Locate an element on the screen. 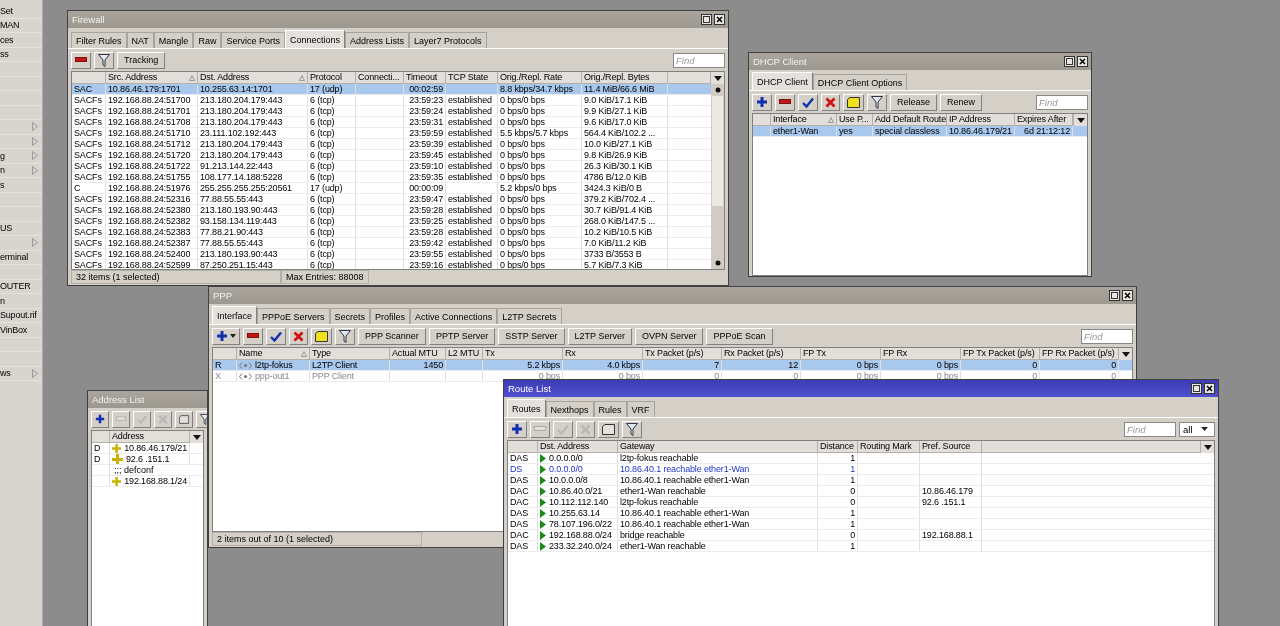 The image size is (1280, 626). tab: Layer7 Protocols is located at coordinates (448, 40).